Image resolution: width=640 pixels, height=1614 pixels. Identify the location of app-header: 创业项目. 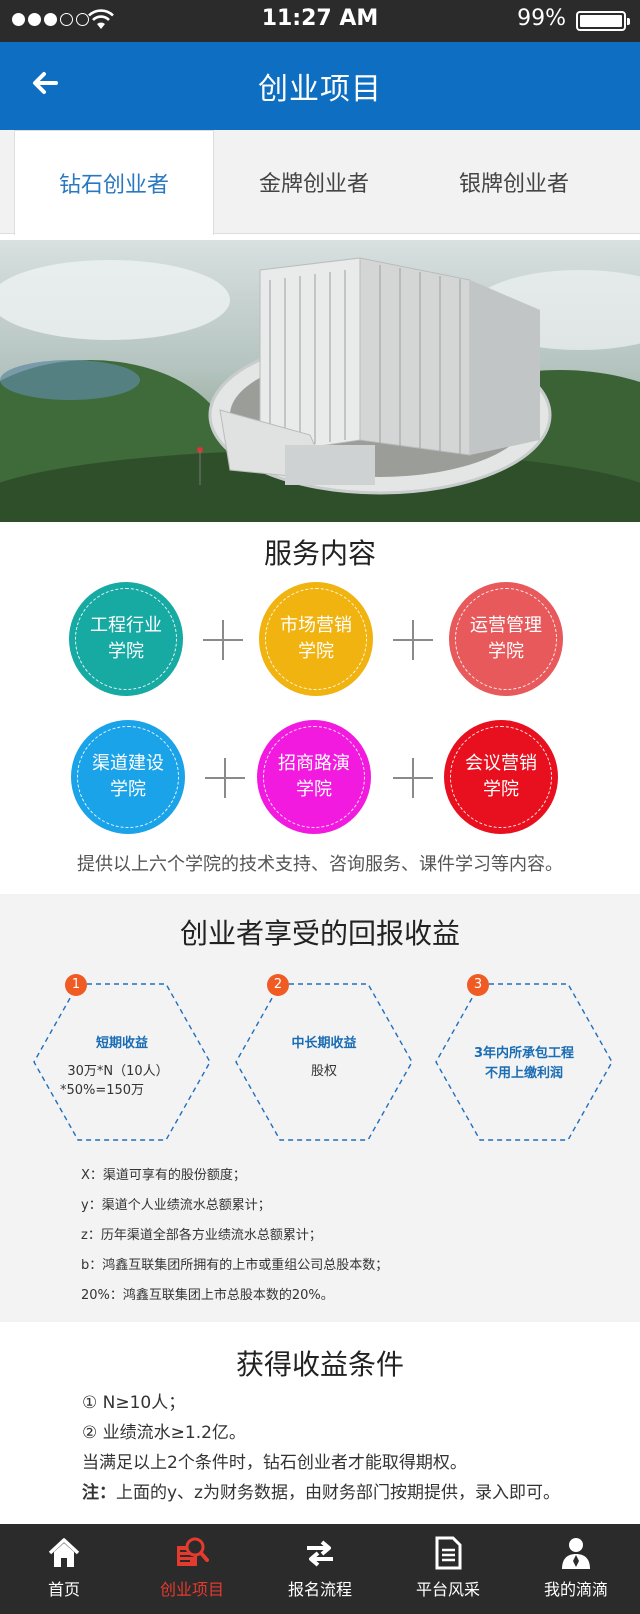
(320, 86).